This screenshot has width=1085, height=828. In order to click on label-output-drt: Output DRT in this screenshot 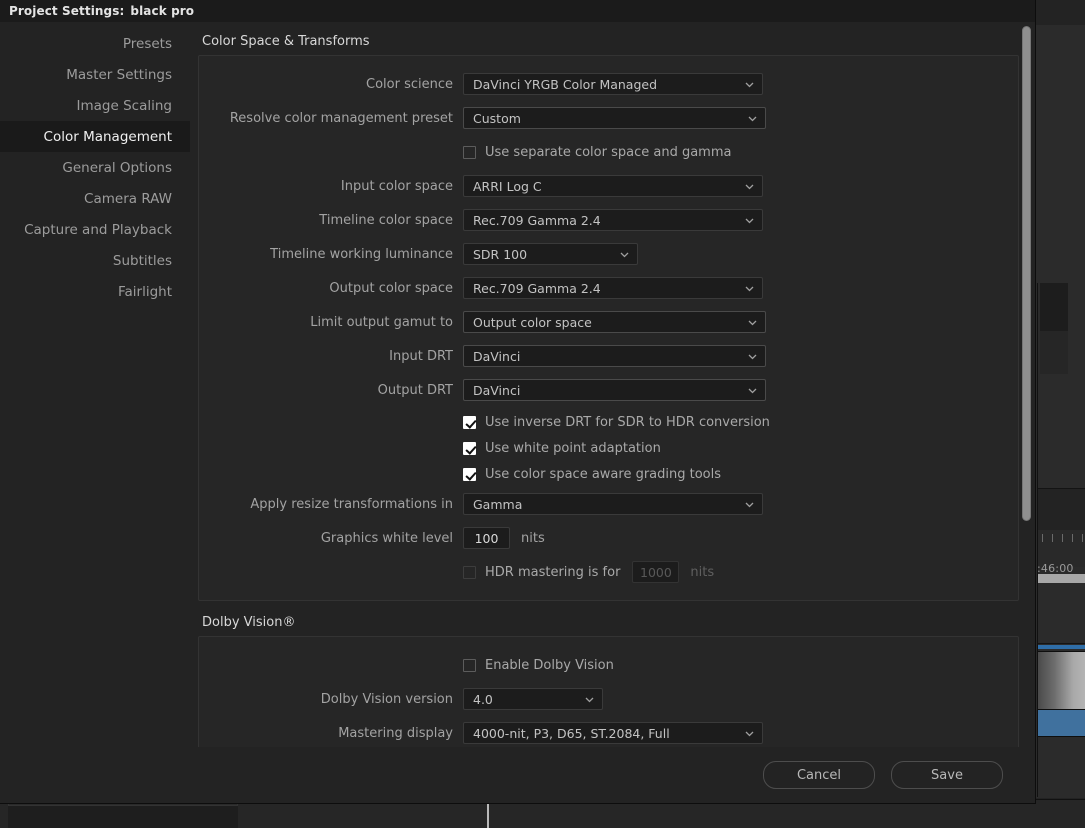, I will do `click(415, 390)`.